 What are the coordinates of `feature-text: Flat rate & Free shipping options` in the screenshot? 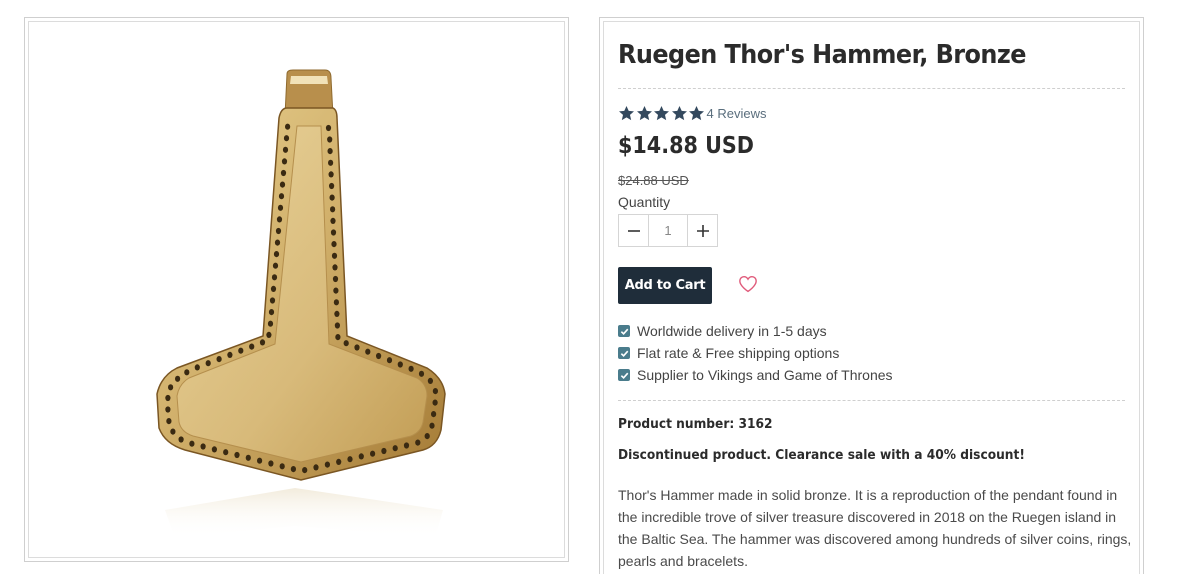 It's located at (738, 353).